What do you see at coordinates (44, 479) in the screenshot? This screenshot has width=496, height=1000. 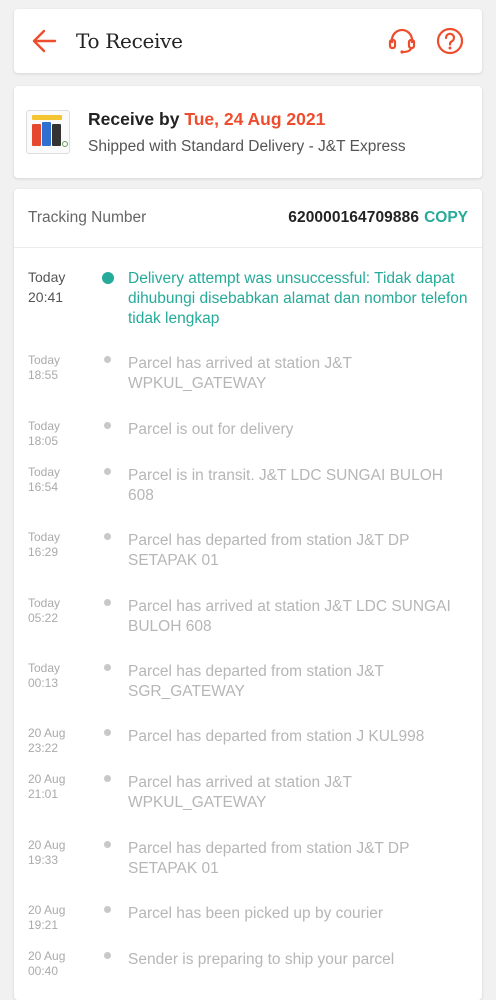 I see `event-time: Today 16:54` at bounding box center [44, 479].